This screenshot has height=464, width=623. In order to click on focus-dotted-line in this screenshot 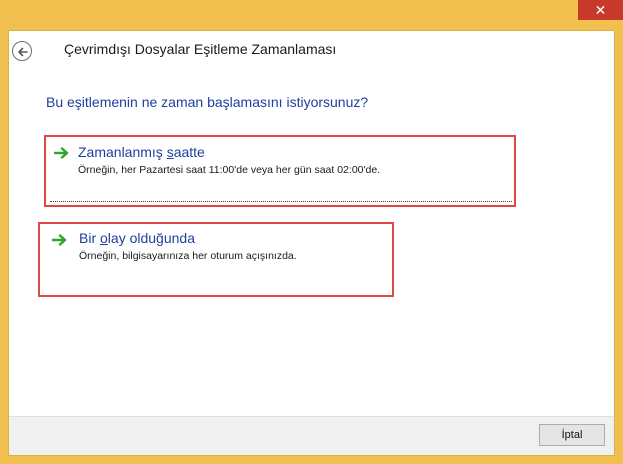, I will do `click(281, 201)`.